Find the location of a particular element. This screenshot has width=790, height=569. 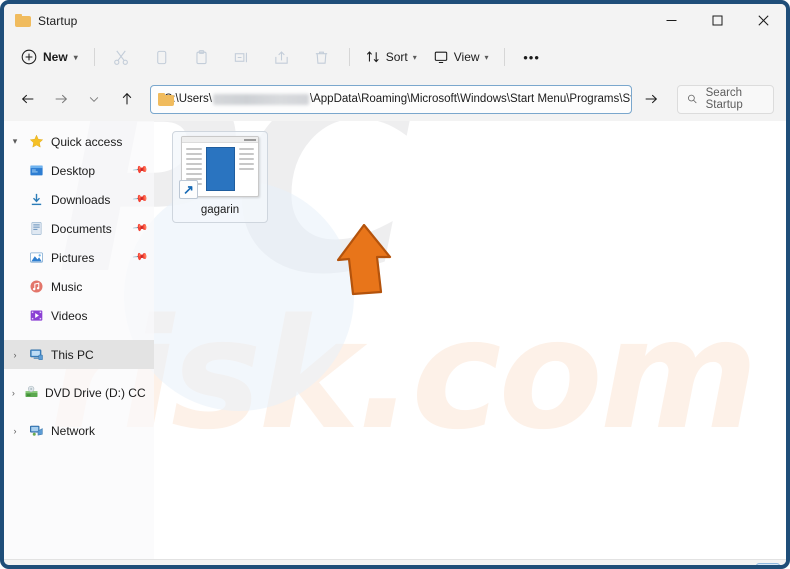

sidebar-item-pictures: Pictures 📌 is located at coordinates (79, 257).